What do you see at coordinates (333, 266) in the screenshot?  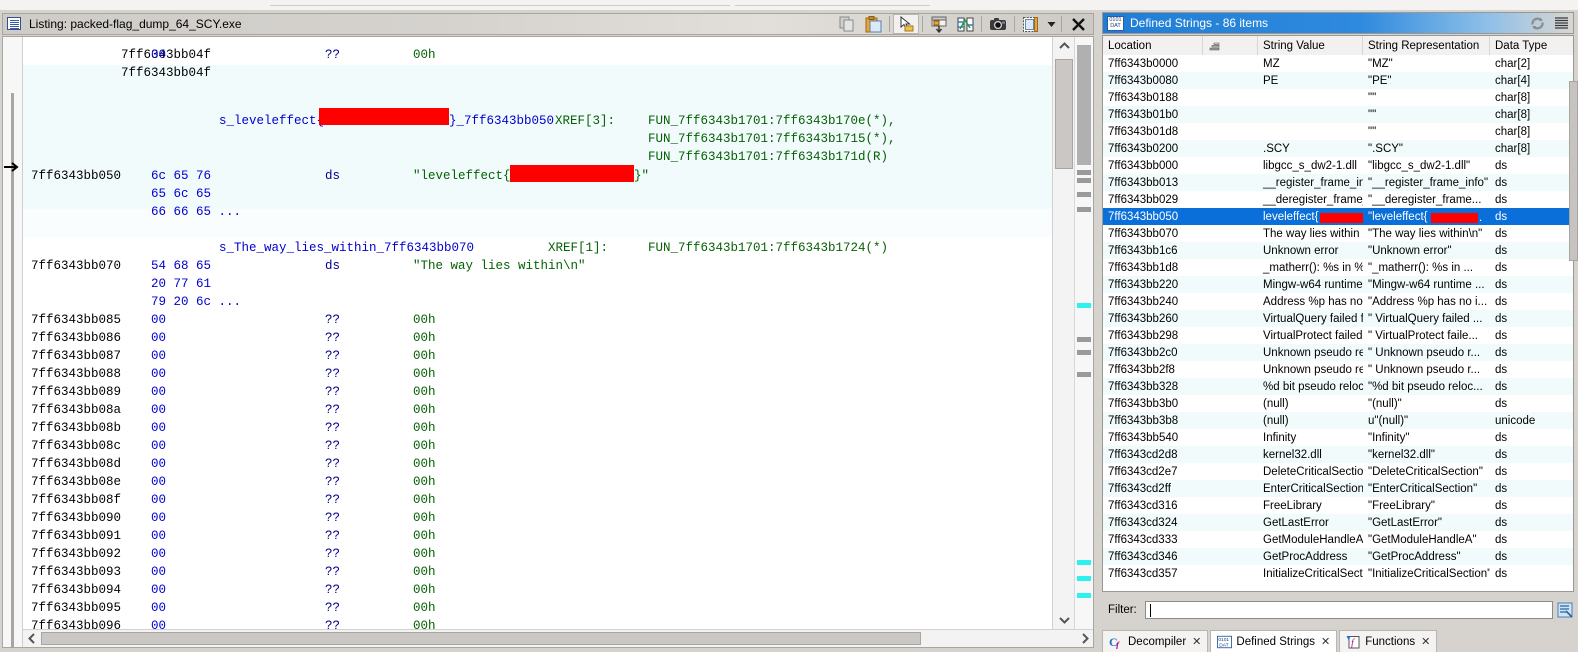 I see `code-mnemonic: ds` at bounding box center [333, 266].